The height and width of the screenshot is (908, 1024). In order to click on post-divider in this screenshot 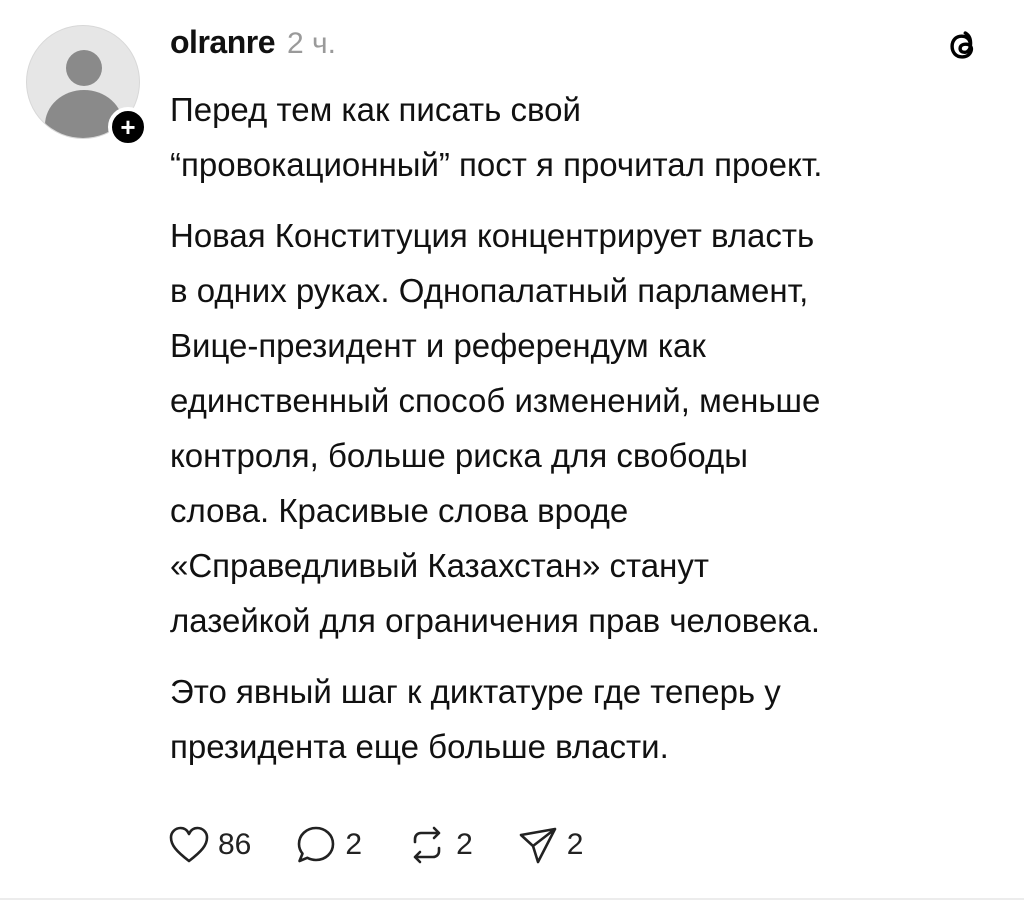, I will do `click(512, 899)`.